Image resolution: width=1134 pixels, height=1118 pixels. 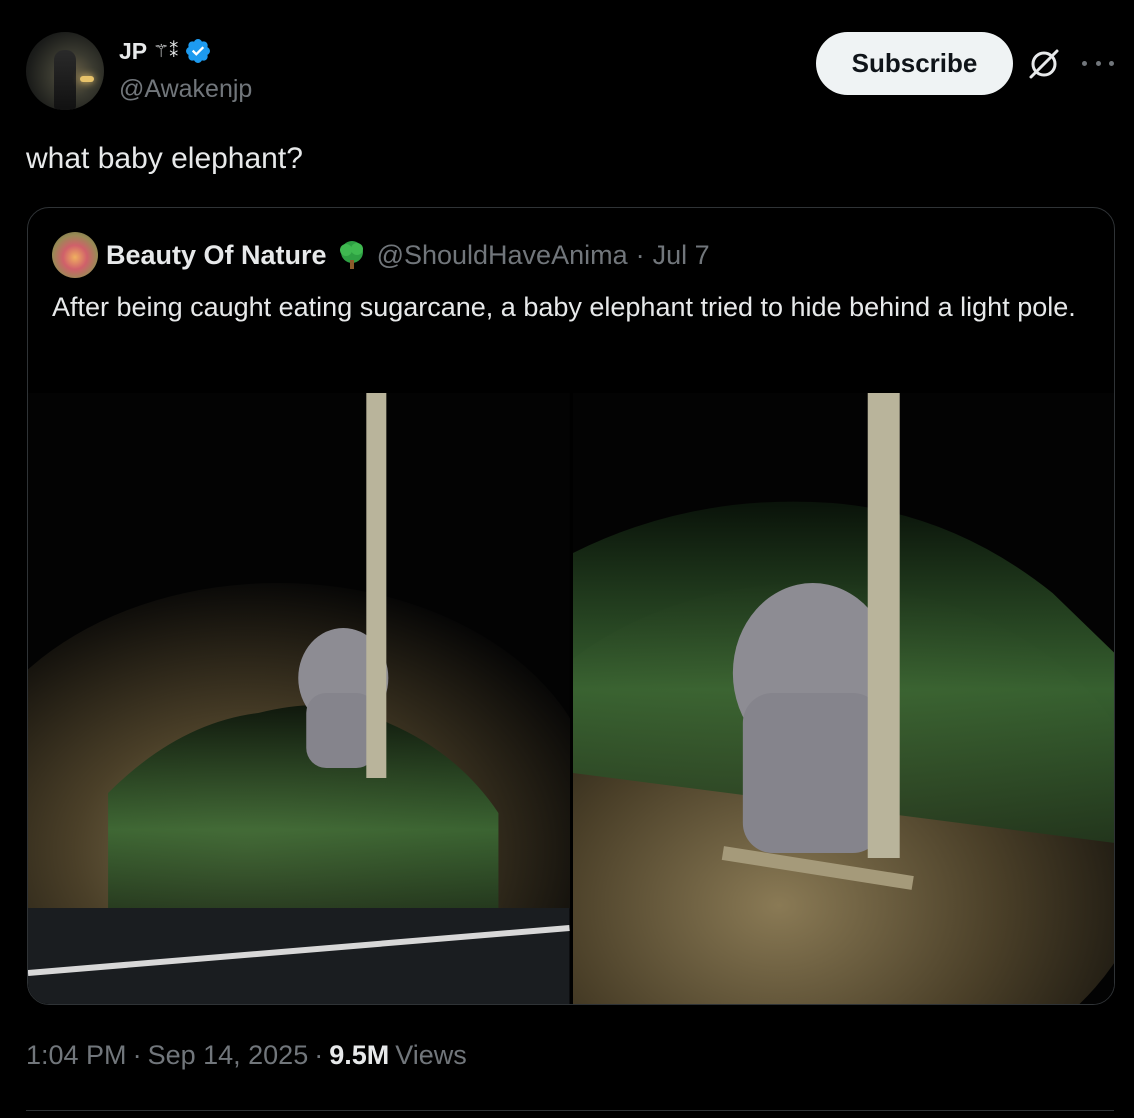 I want to click on quoted-handle: @ShouldHaveAnima, so click(x=502, y=255).